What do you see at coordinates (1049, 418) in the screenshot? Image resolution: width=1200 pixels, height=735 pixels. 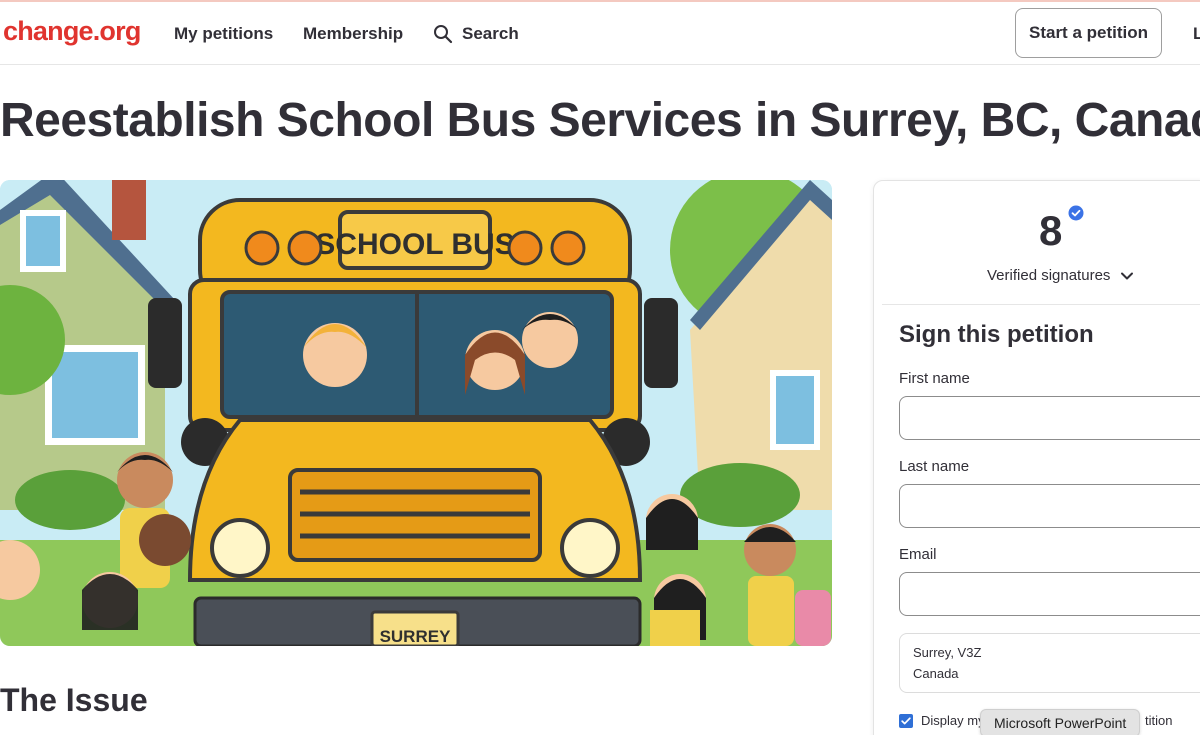 I see `first-name-field` at bounding box center [1049, 418].